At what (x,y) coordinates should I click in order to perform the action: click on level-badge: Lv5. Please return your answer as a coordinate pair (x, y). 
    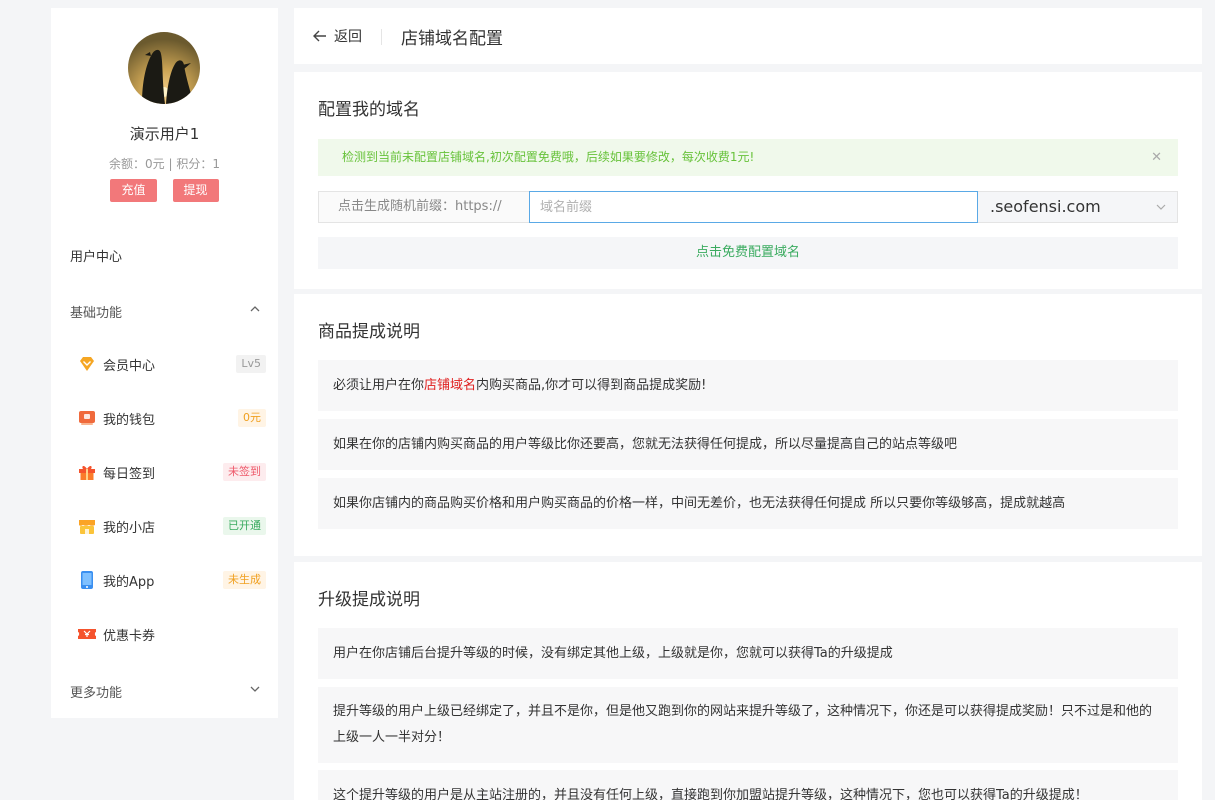
    Looking at the image, I should click on (251, 364).